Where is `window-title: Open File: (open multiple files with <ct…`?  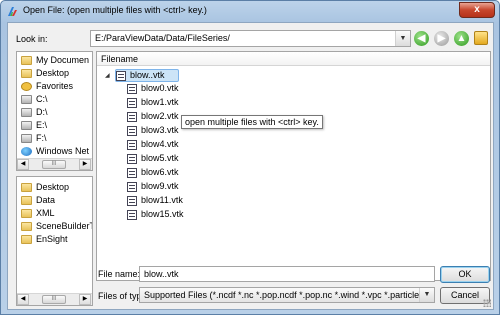 window-title: Open File: (open multiple files with <ct… is located at coordinates (115, 10).